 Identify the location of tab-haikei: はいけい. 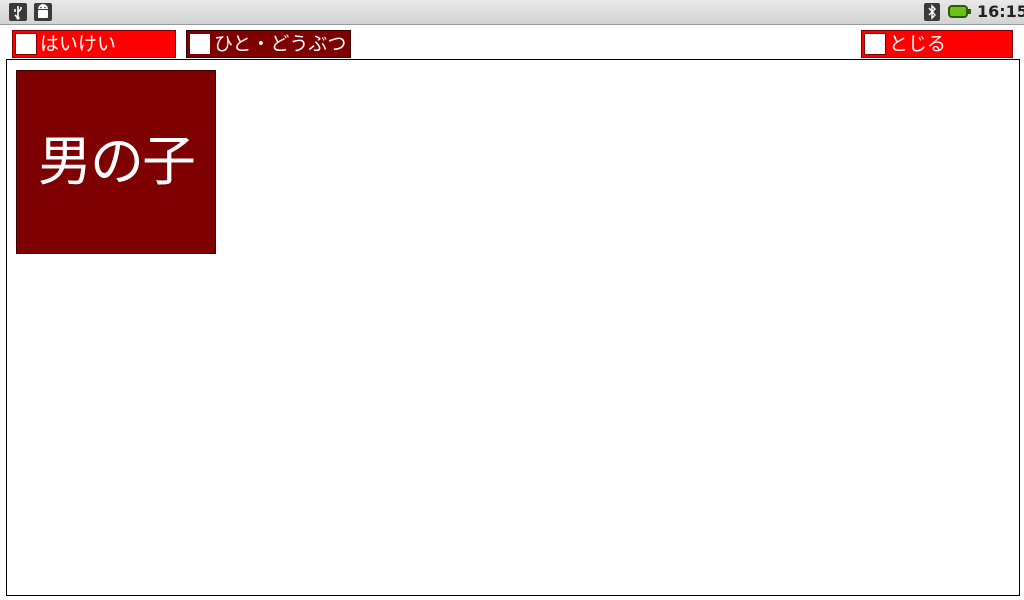
(94, 44).